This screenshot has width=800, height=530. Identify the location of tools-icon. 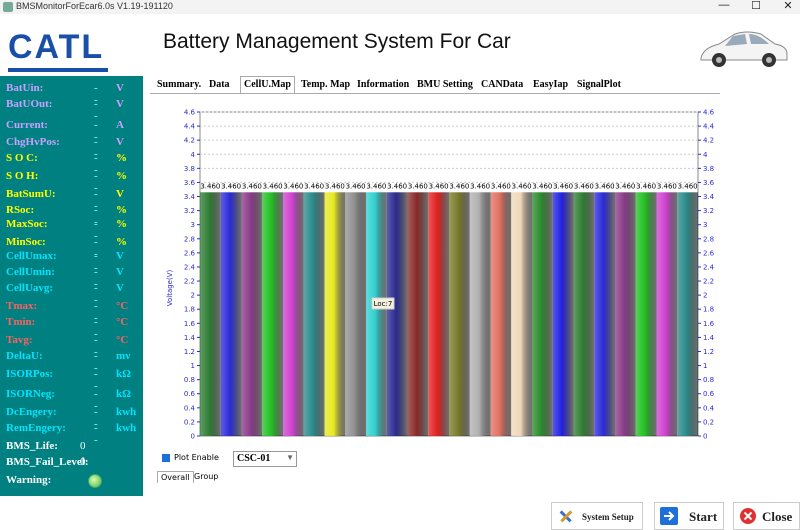
(566, 516).